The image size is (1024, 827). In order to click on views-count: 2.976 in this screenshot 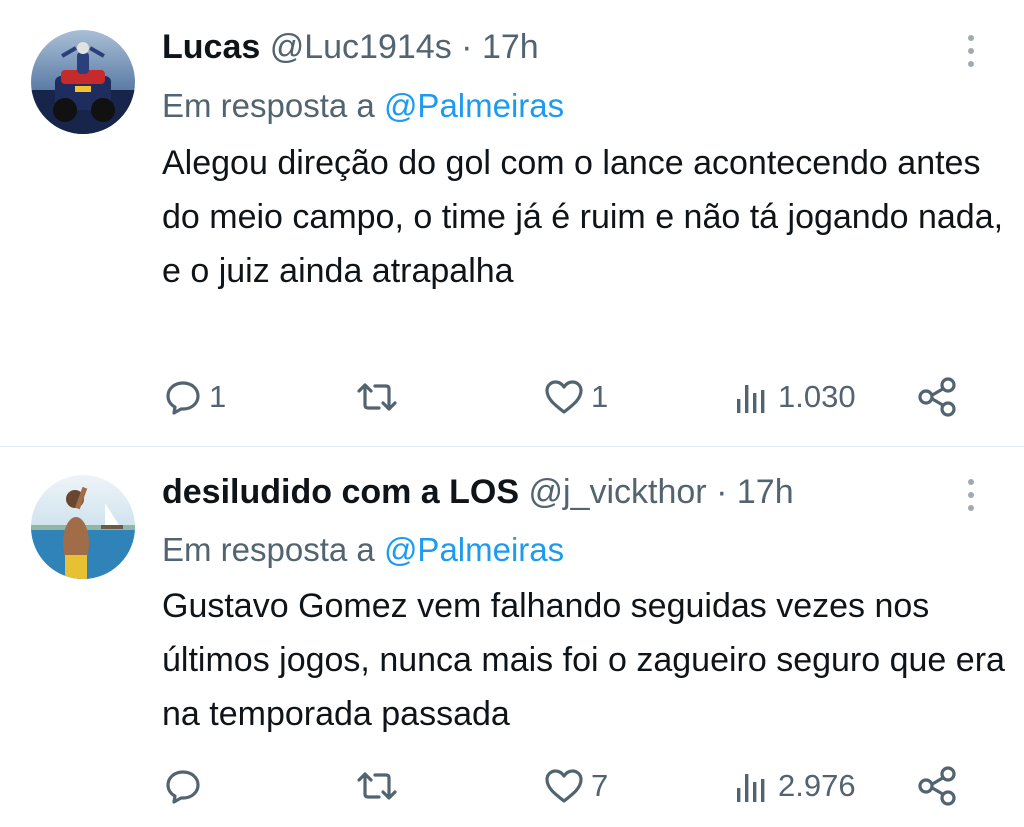, I will do `click(817, 785)`.